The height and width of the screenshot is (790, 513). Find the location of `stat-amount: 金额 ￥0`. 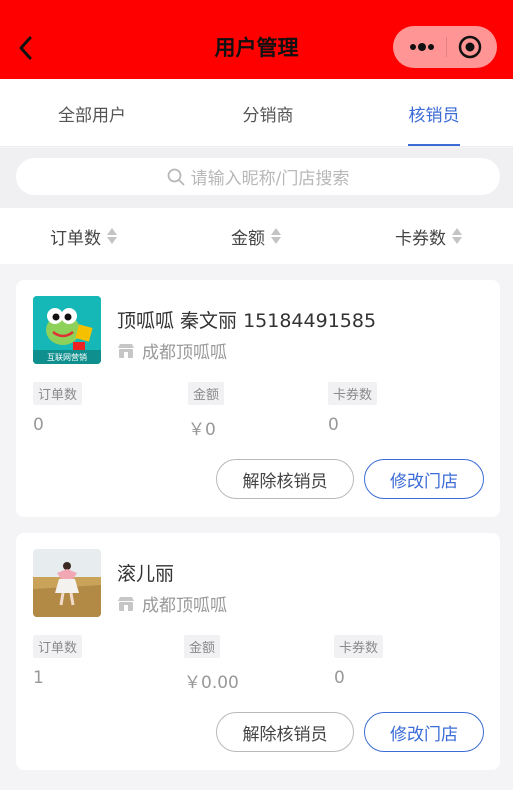

stat-amount: 金额 ￥0 is located at coordinates (206, 411).